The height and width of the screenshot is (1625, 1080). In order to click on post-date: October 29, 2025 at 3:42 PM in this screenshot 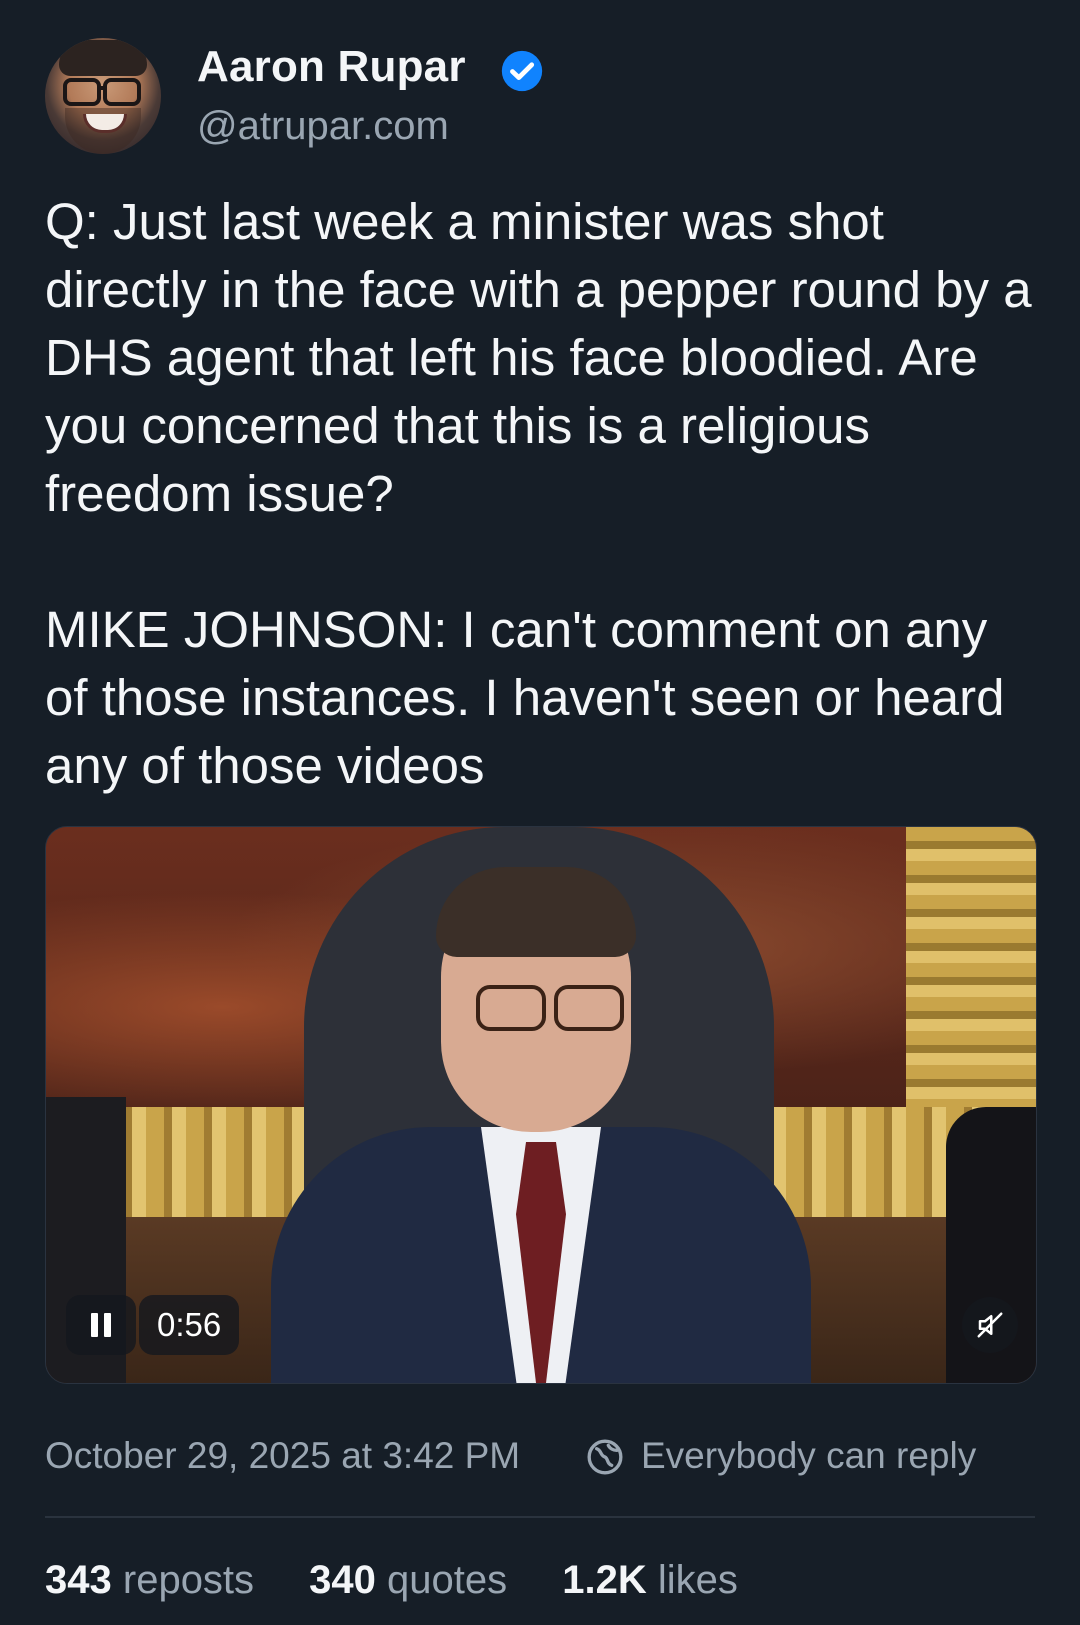, I will do `click(283, 1455)`.